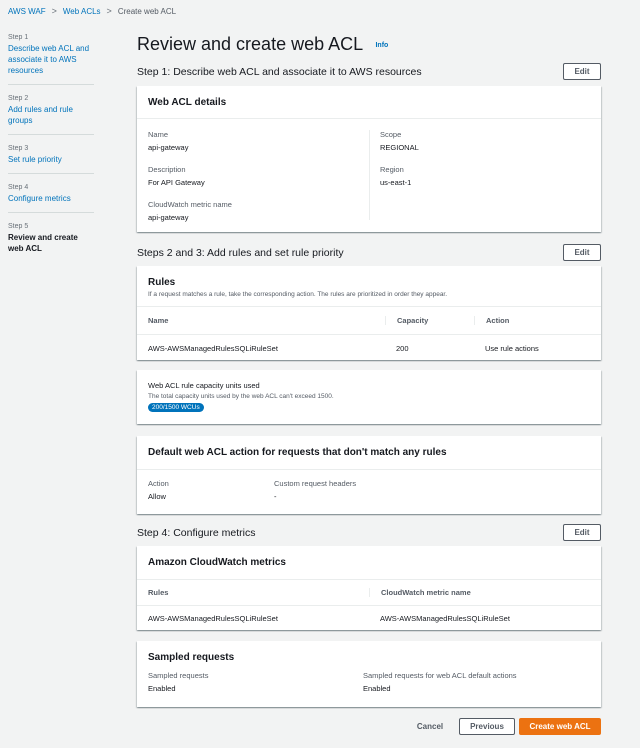  Describe the element at coordinates (429, 320) in the screenshot. I see `column-header-capacity: Capacity` at that location.